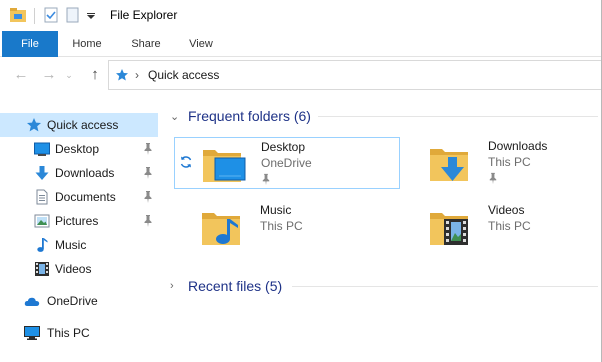  What do you see at coordinates (73, 269) in the screenshot?
I see `sidebar-item-label: Videos` at bounding box center [73, 269].